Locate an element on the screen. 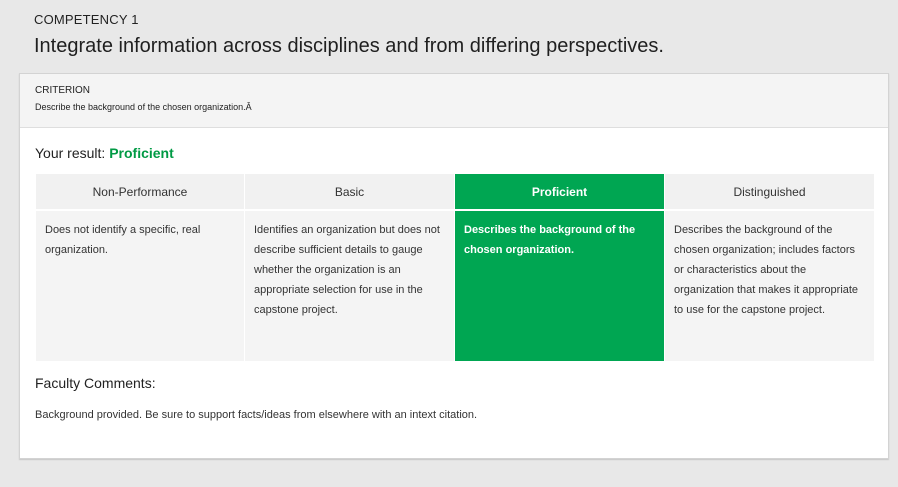  result-line: Your result: Proficient is located at coordinates (104, 153).